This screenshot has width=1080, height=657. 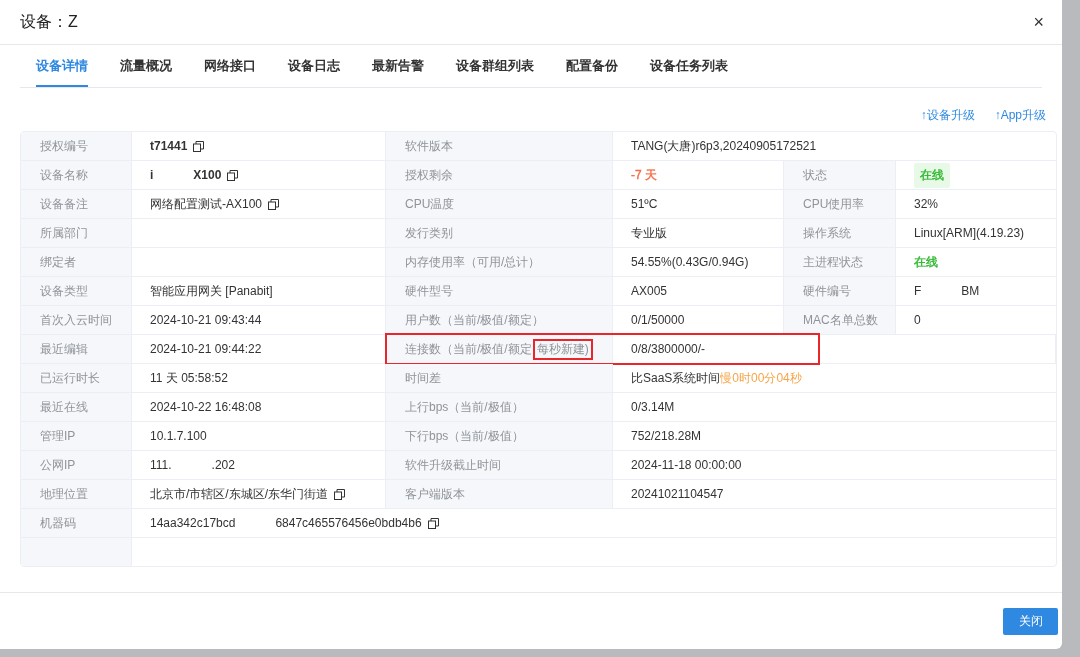 I want to click on field-label: 设备类型, so click(x=76, y=291).